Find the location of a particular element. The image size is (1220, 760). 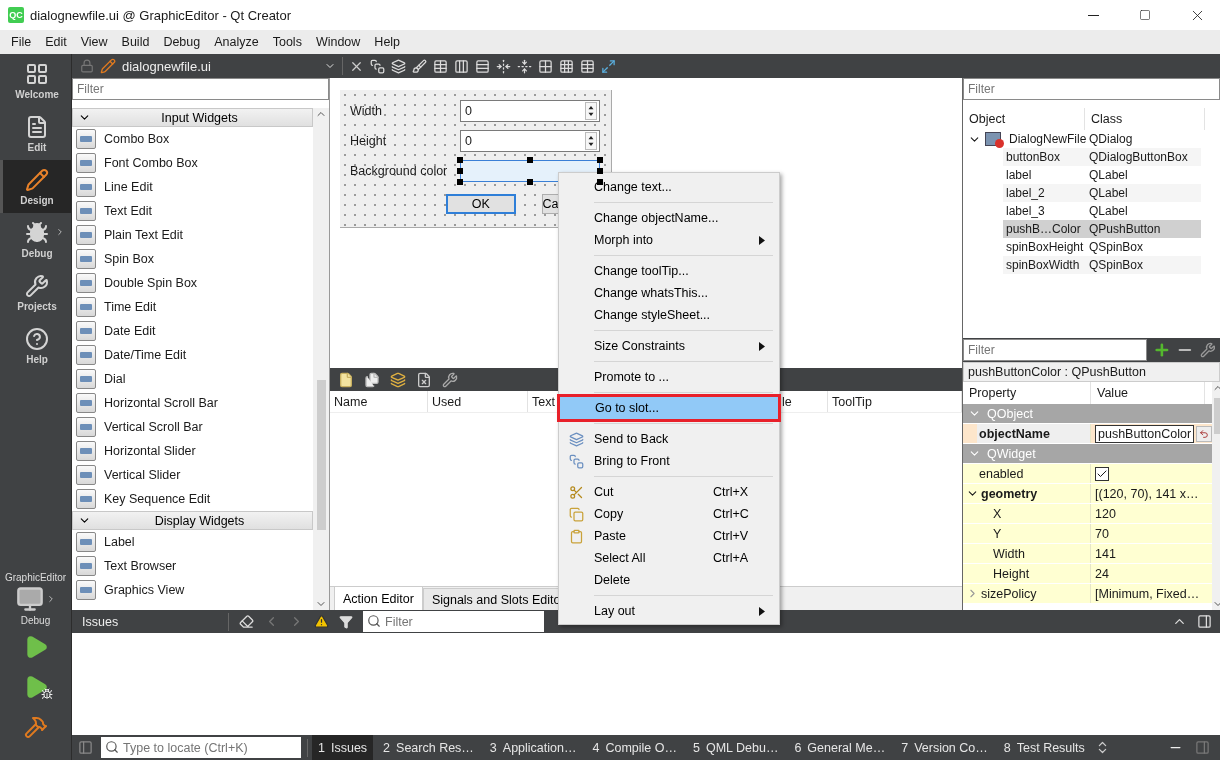

widget-item: Vertical Scroll Bar is located at coordinates (192, 427).